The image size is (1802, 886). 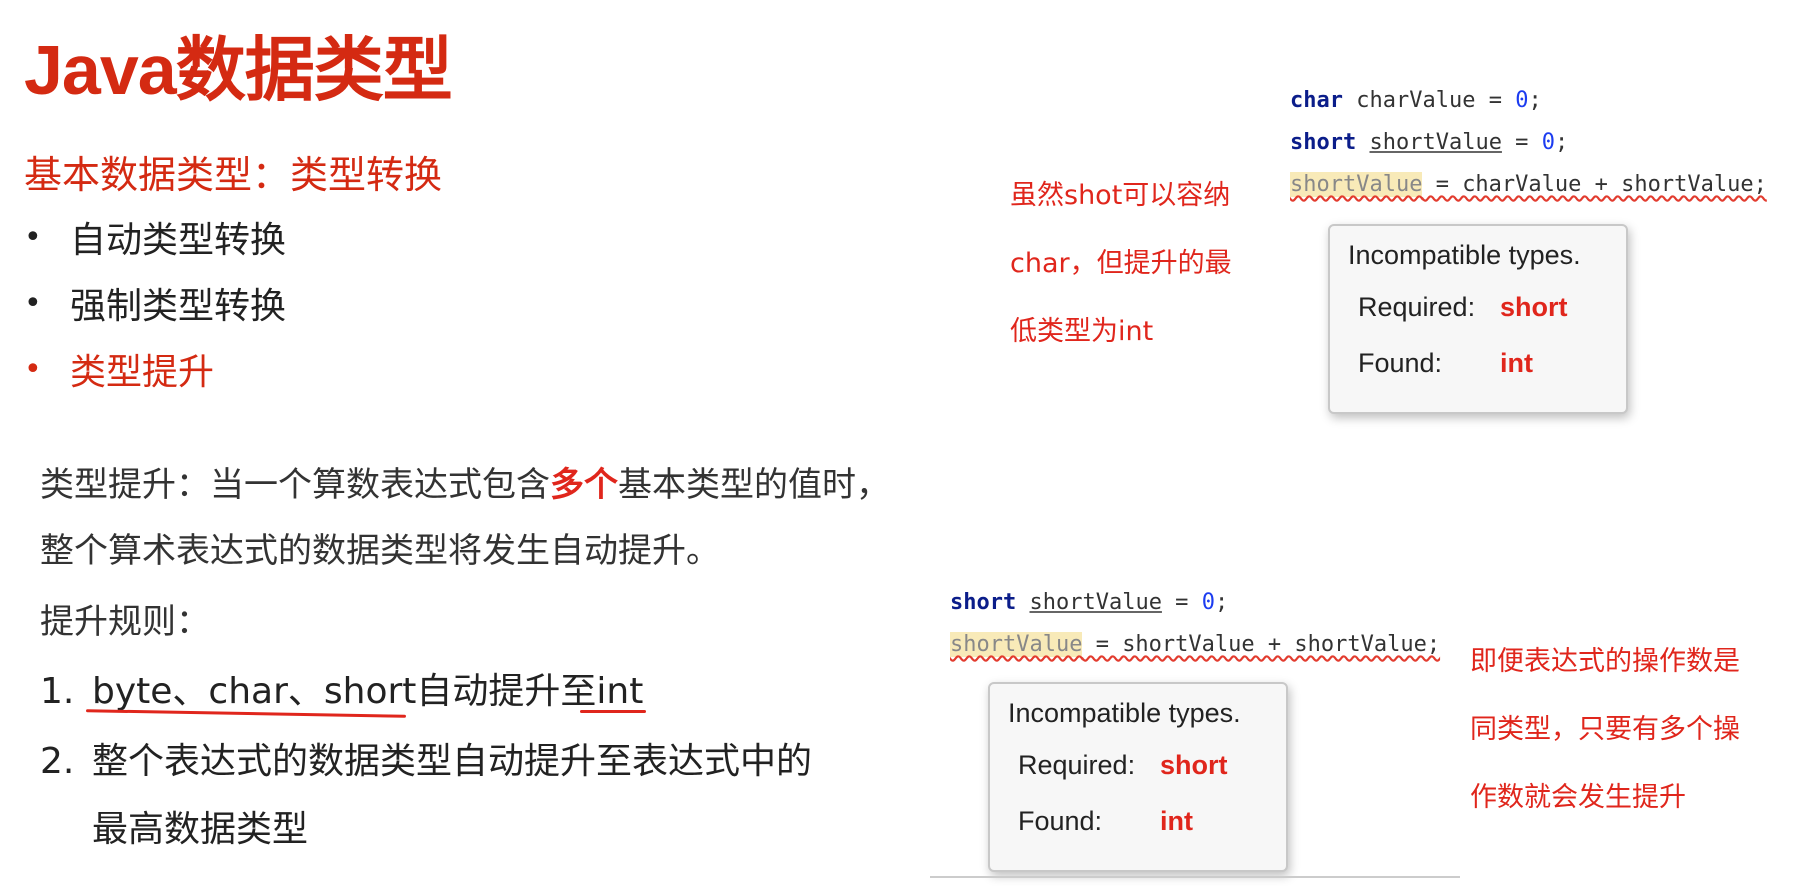 What do you see at coordinates (1082, 331) in the screenshot?
I see `note-line: 低类型为int` at bounding box center [1082, 331].